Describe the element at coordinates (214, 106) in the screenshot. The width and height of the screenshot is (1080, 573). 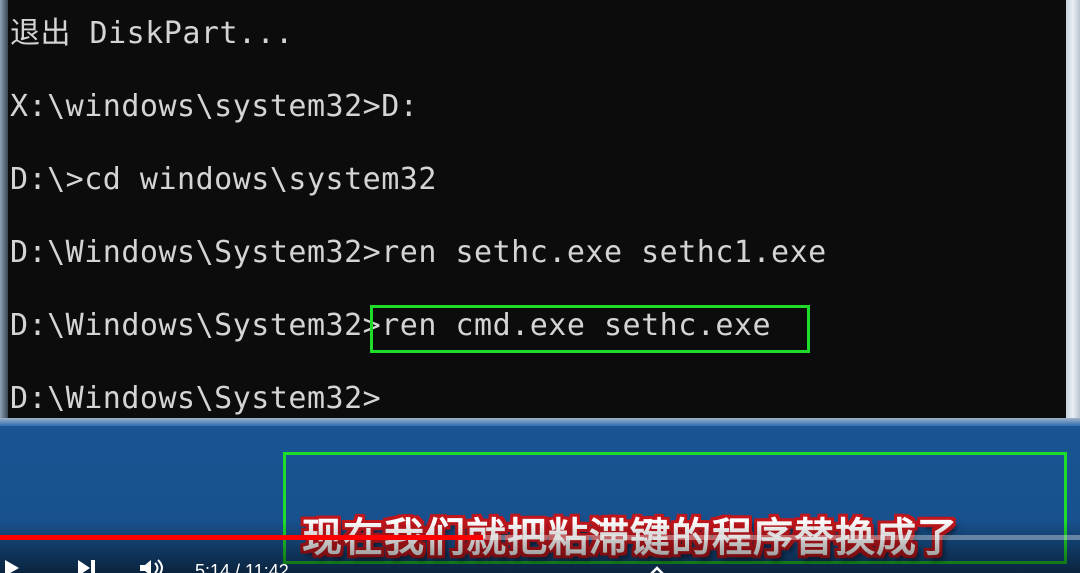
I see `terminal-line-switch-drive: X:\windows\system32>D:` at that location.